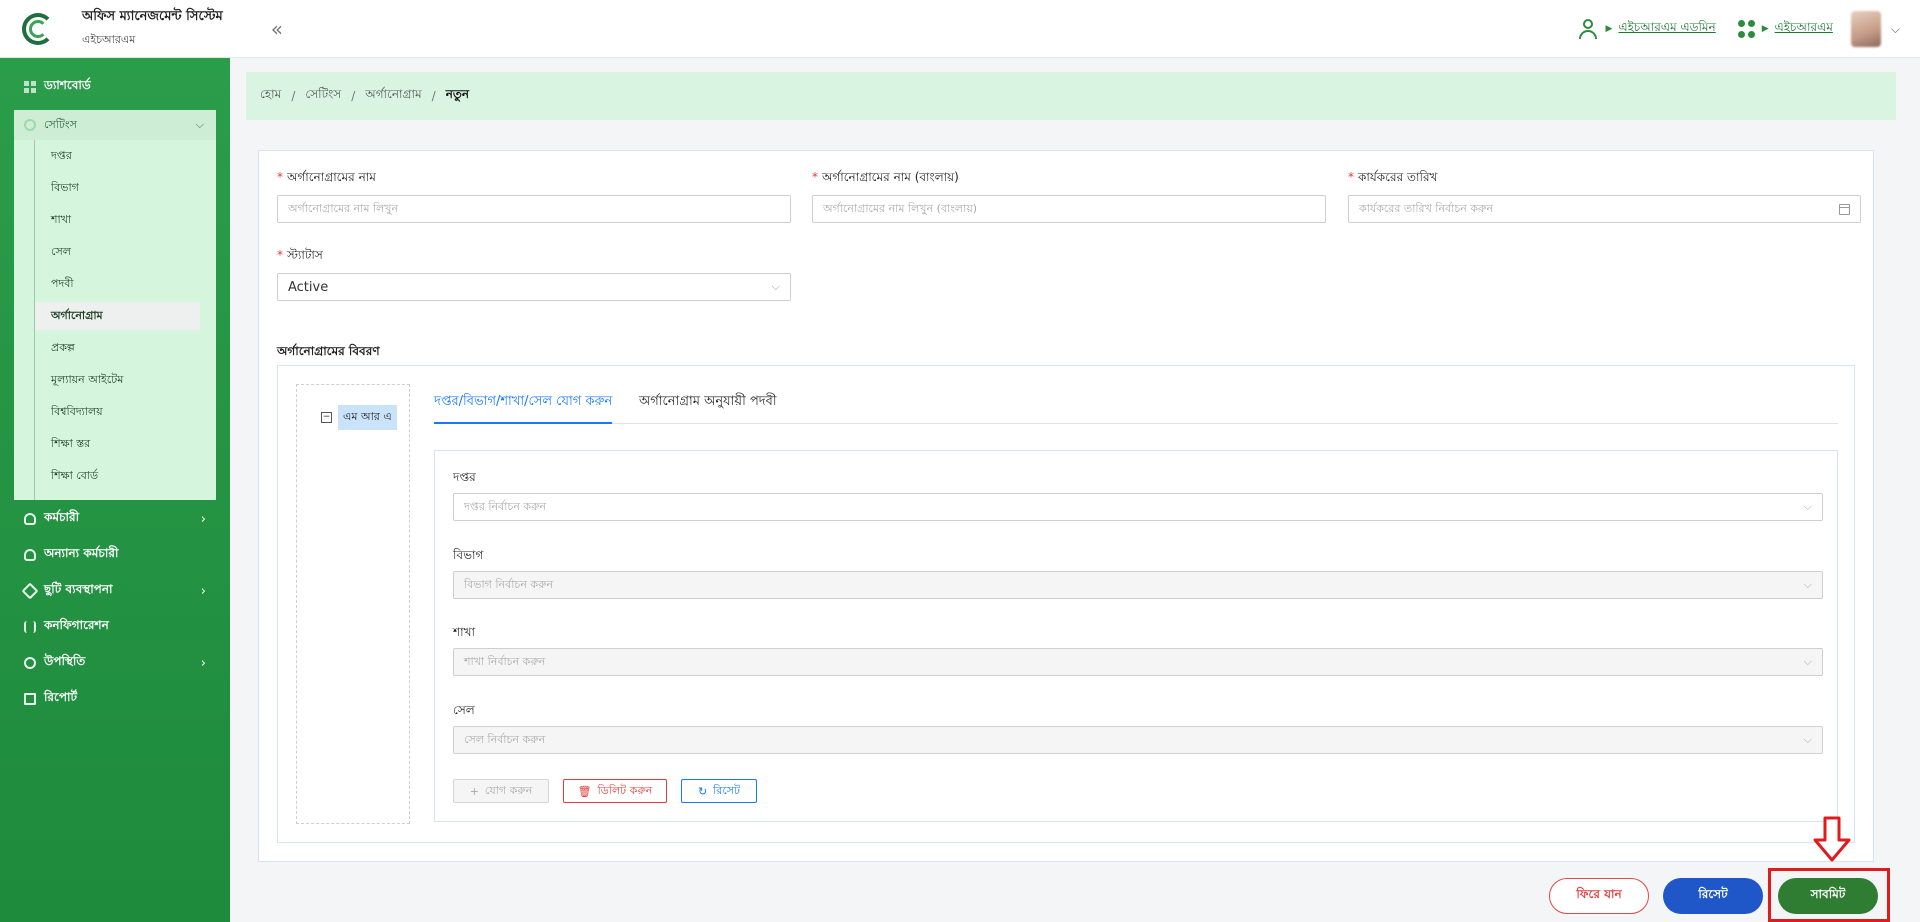 The image size is (1920, 922). Describe the element at coordinates (152, 28) in the screenshot. I see `app-title-block: অফিস ম্যানেজমেন্ট সিস্টেম এইচআরএম` at that location.